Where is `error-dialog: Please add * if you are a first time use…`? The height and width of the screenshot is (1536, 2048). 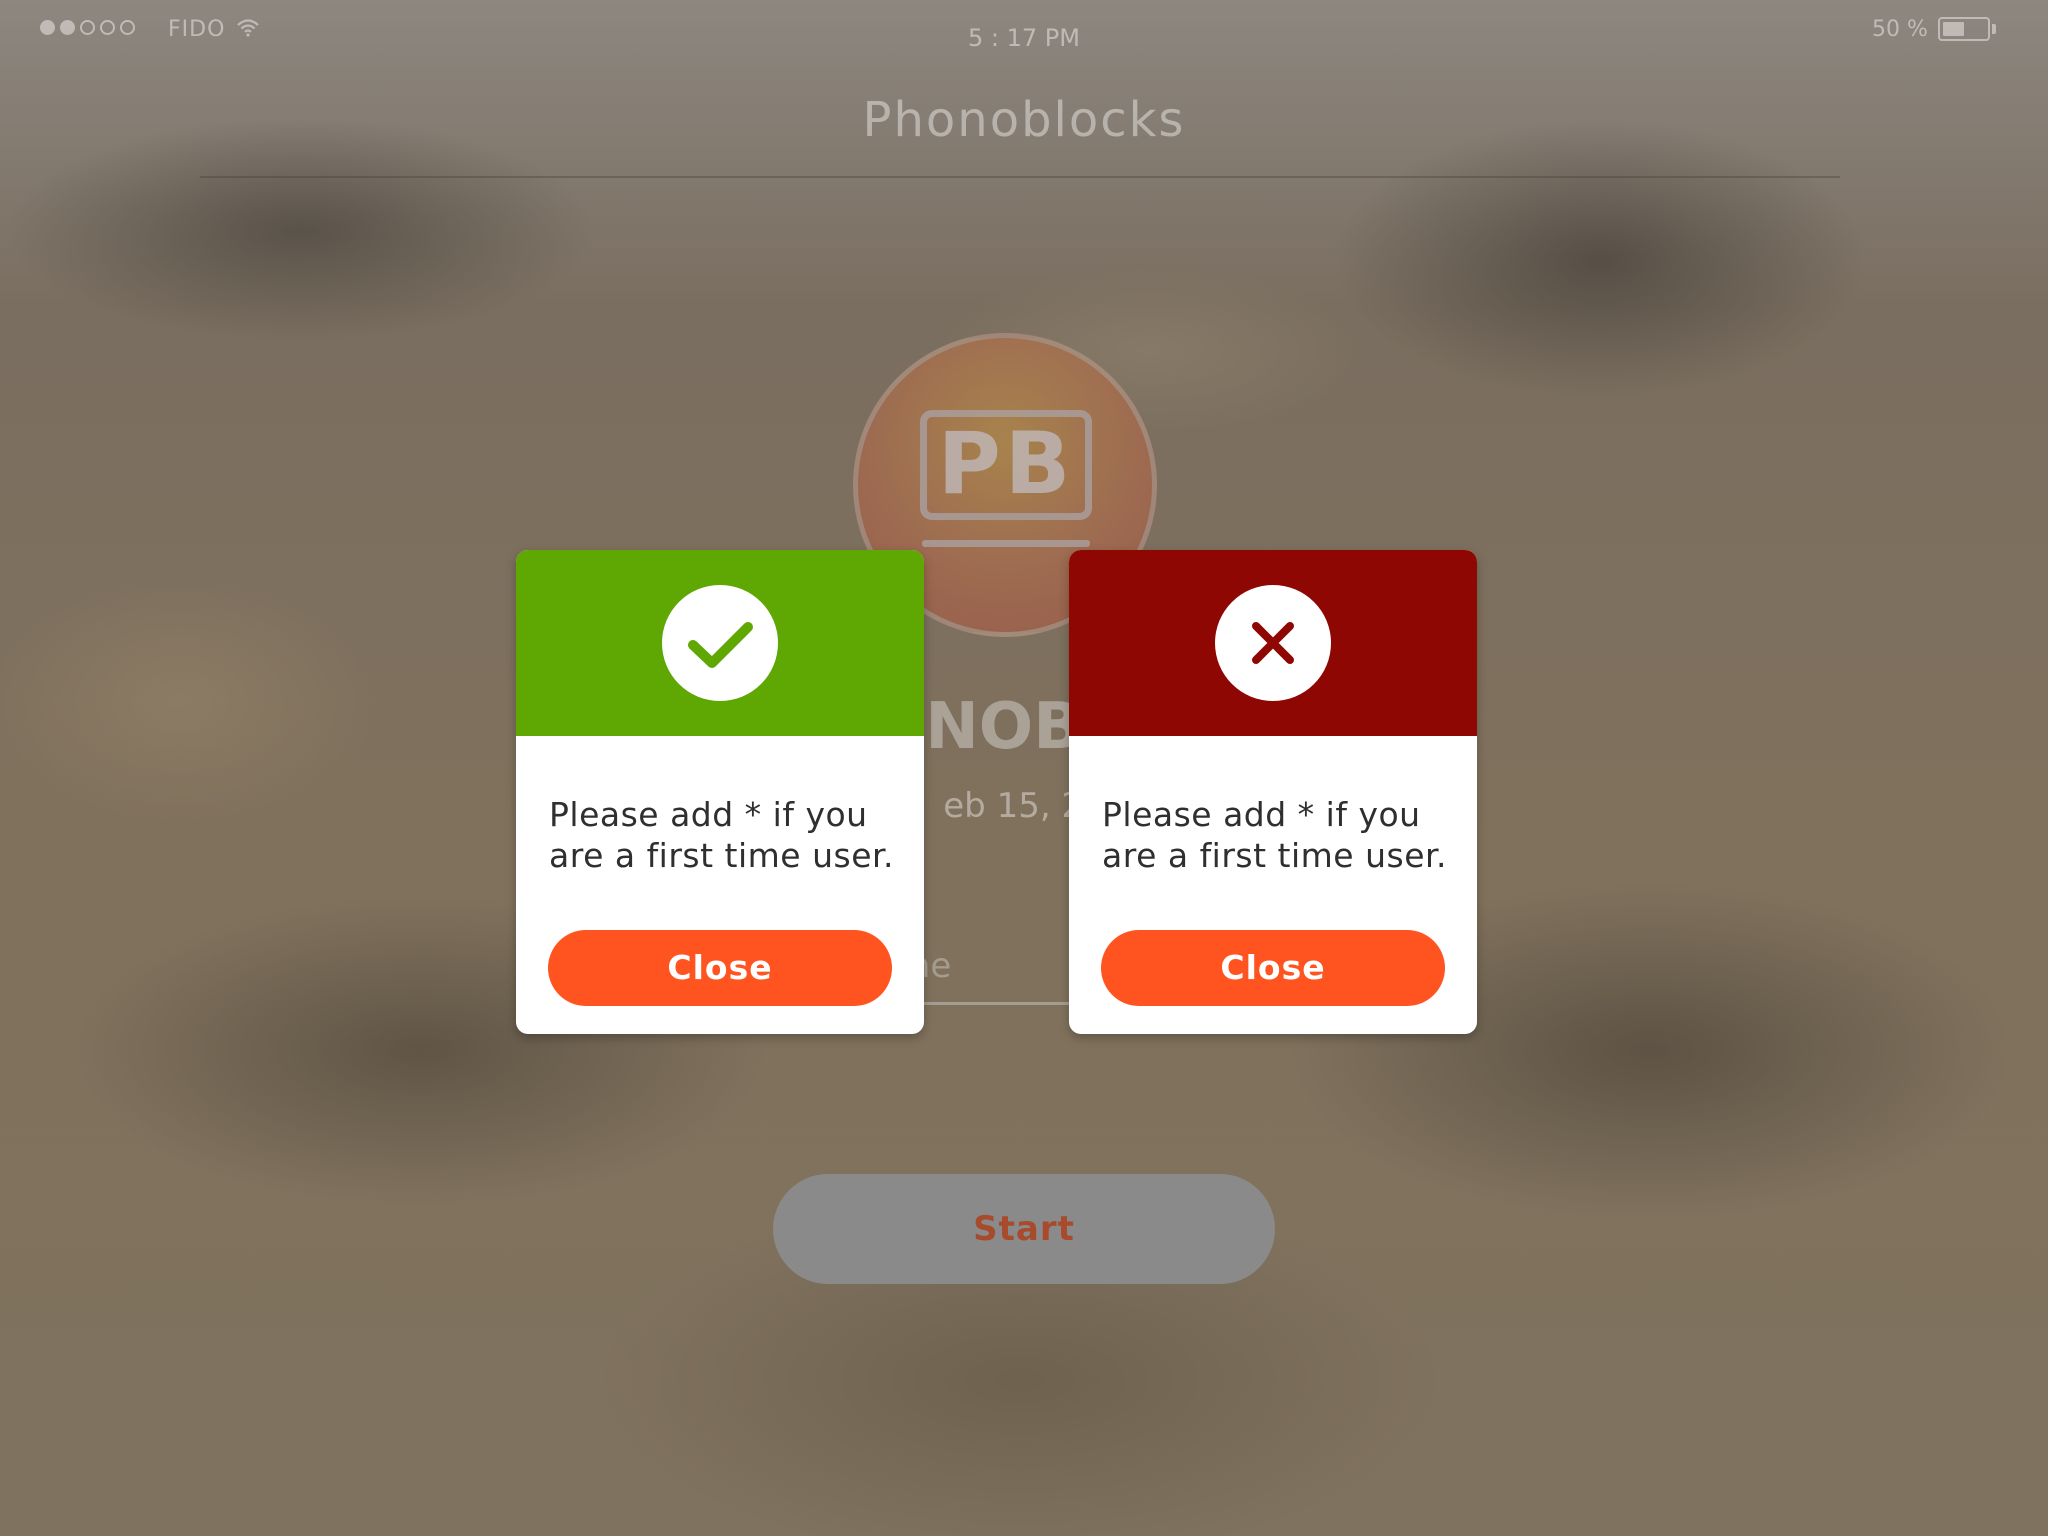 error-dialog: Please add * if you are a first time use… is located at coordinates (1273, 792).